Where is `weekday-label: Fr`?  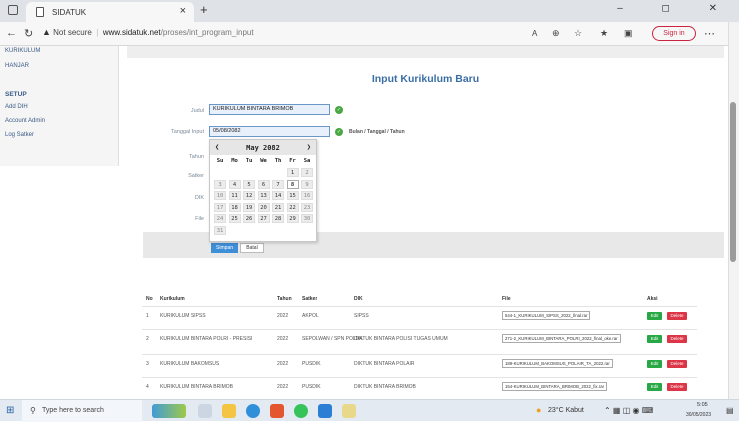
weekday-label: Fr is located at coordinates (292, 161).